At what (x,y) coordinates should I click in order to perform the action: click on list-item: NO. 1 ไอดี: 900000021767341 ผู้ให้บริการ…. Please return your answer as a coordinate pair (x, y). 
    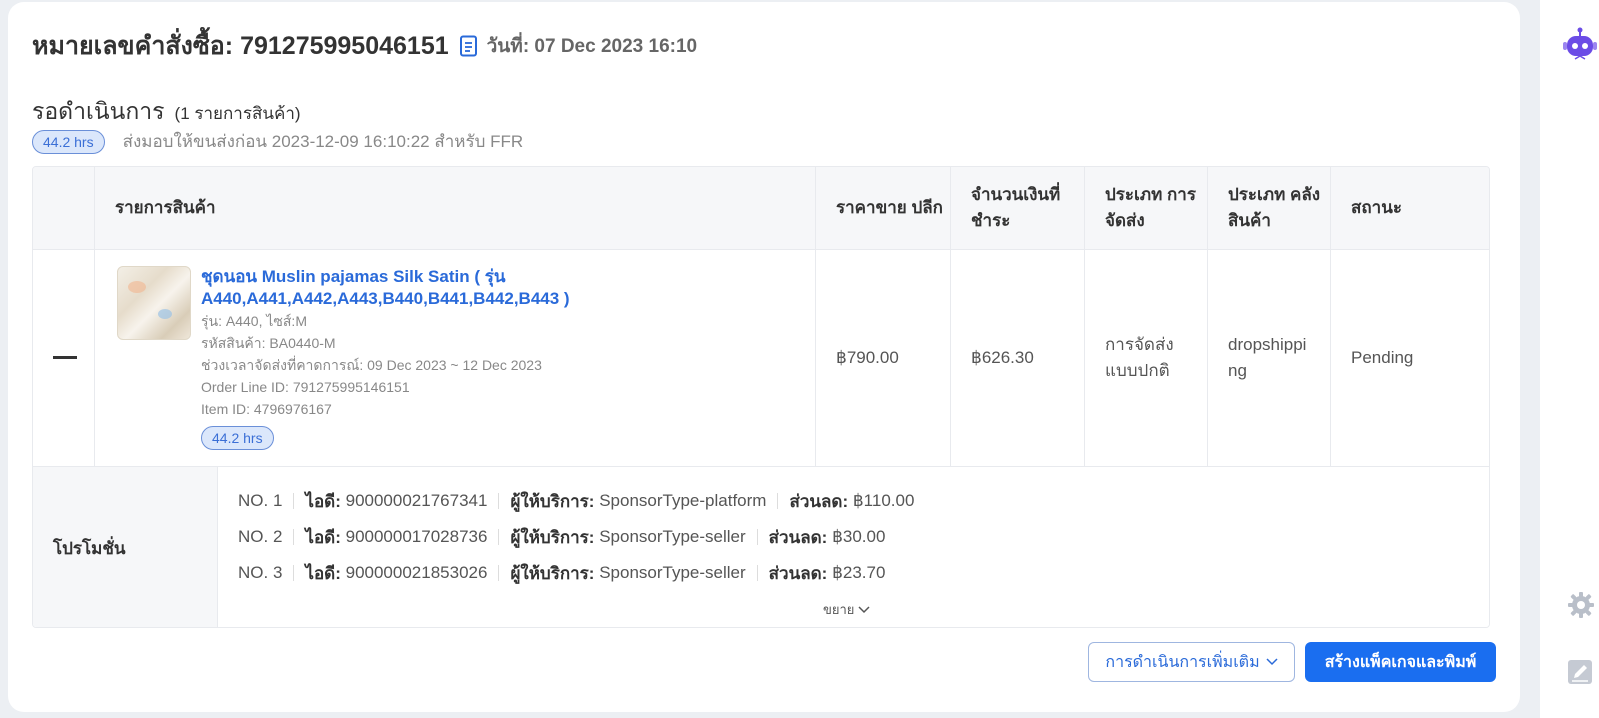
    Looking at the image, I should click on (576, 501).